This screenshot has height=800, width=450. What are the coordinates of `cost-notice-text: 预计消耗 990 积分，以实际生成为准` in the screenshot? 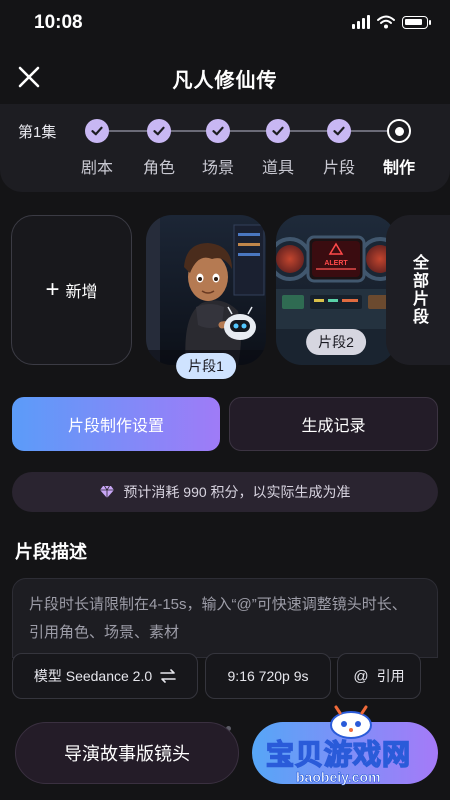 It's located at (237, 492).